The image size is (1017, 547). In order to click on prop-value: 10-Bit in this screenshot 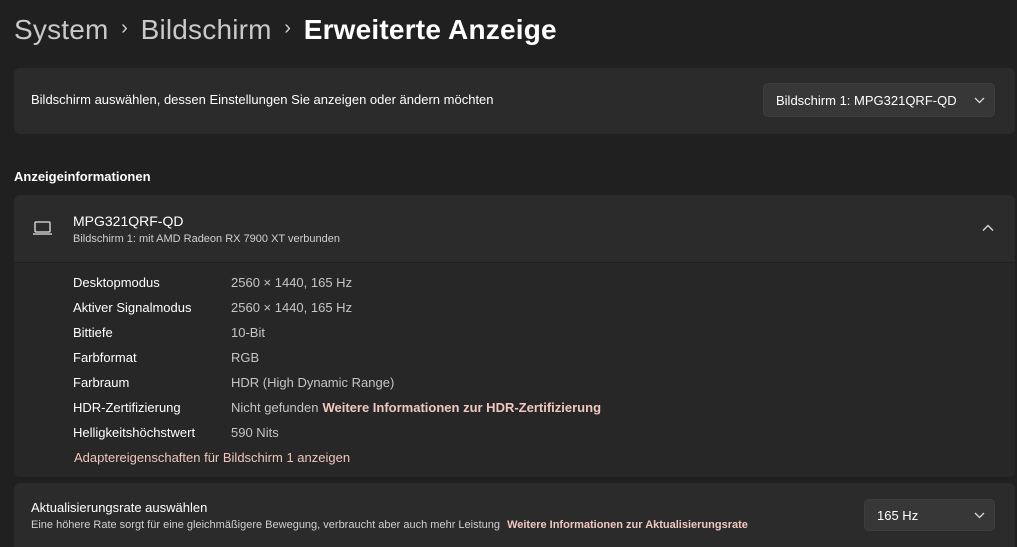, I will do `click(248, 332)`.